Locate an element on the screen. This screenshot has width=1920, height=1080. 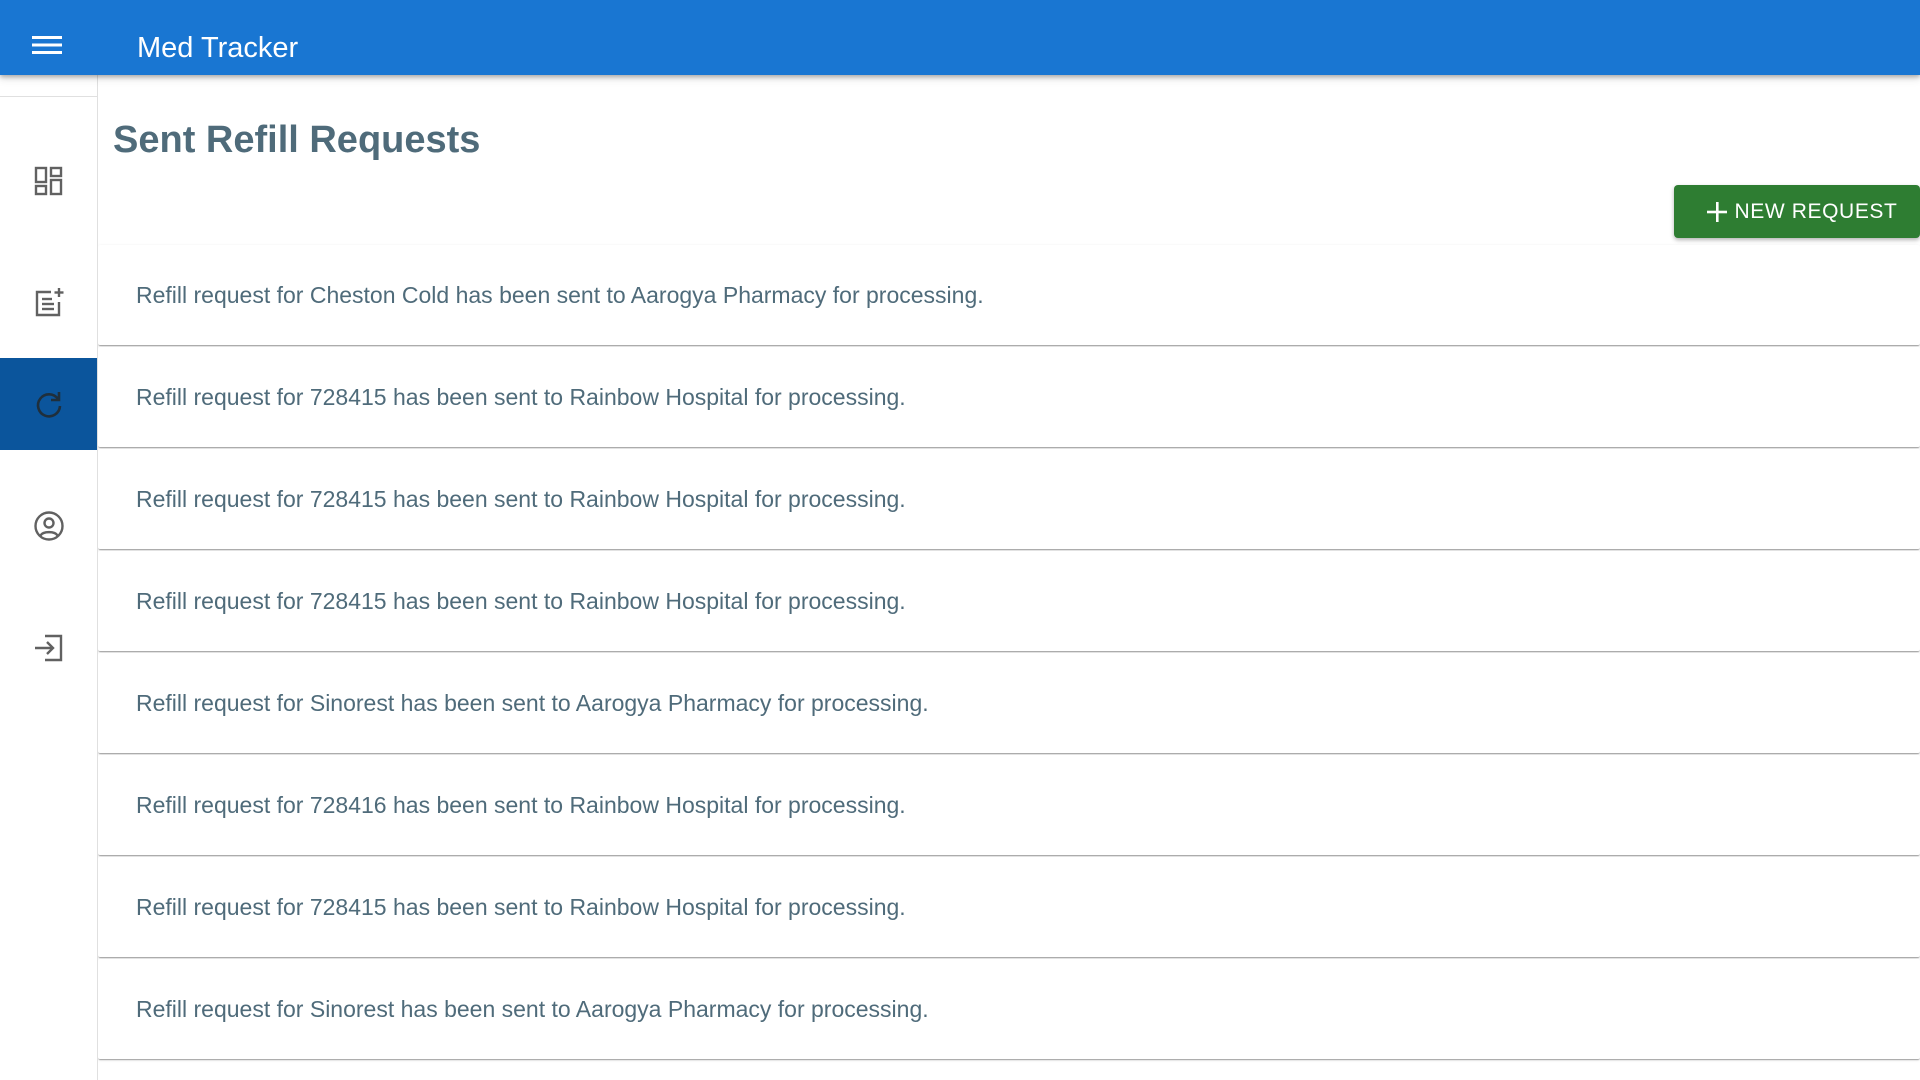
sidebar-item-logout is located at coordinates (48, 648).